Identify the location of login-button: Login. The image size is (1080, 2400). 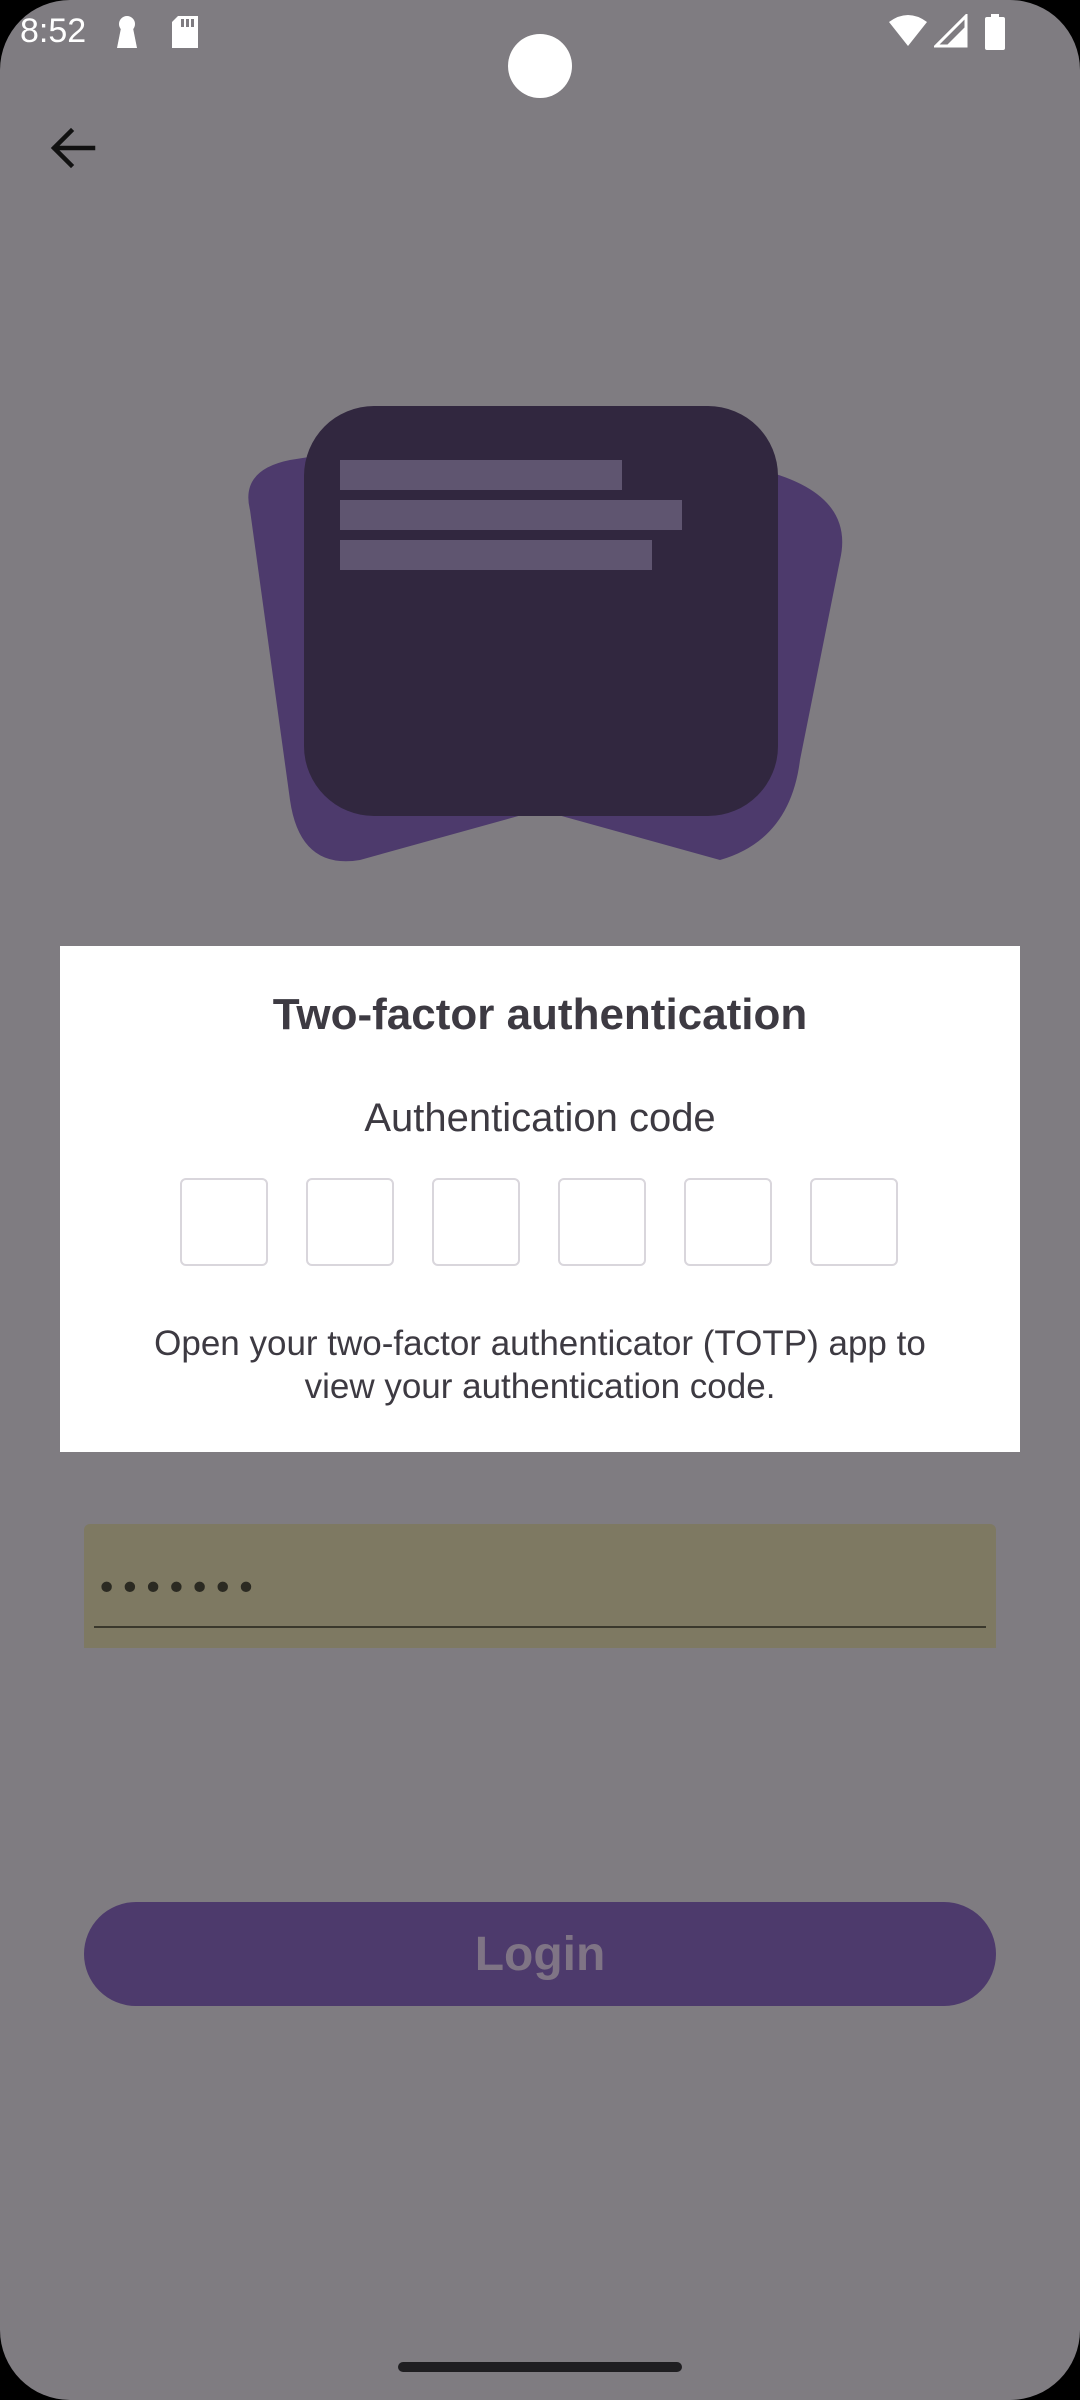
(540, 1954).